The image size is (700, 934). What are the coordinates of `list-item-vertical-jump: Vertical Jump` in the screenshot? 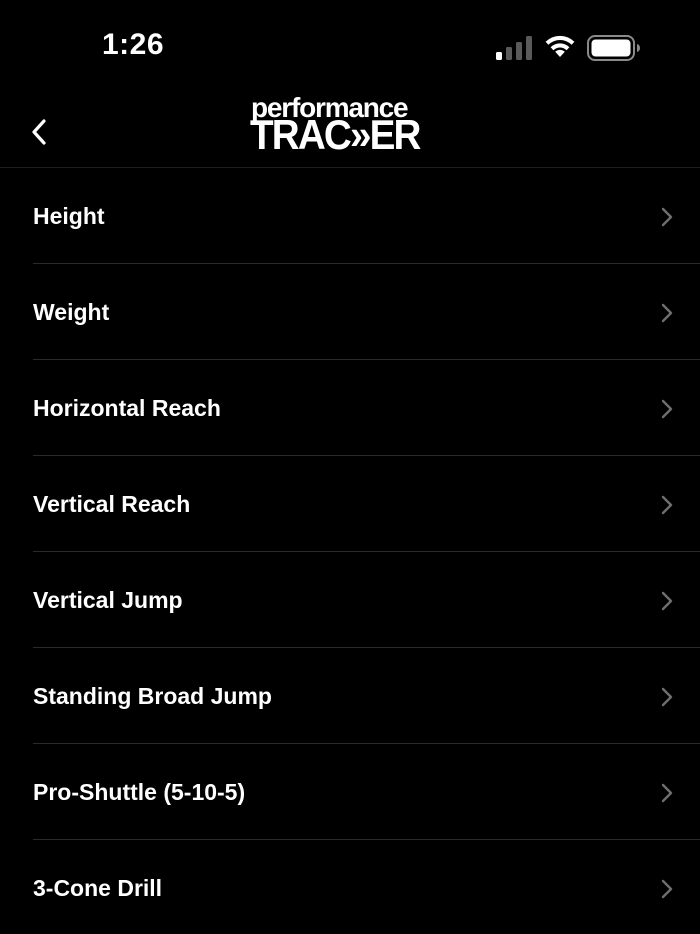 It's located at (350, 600).